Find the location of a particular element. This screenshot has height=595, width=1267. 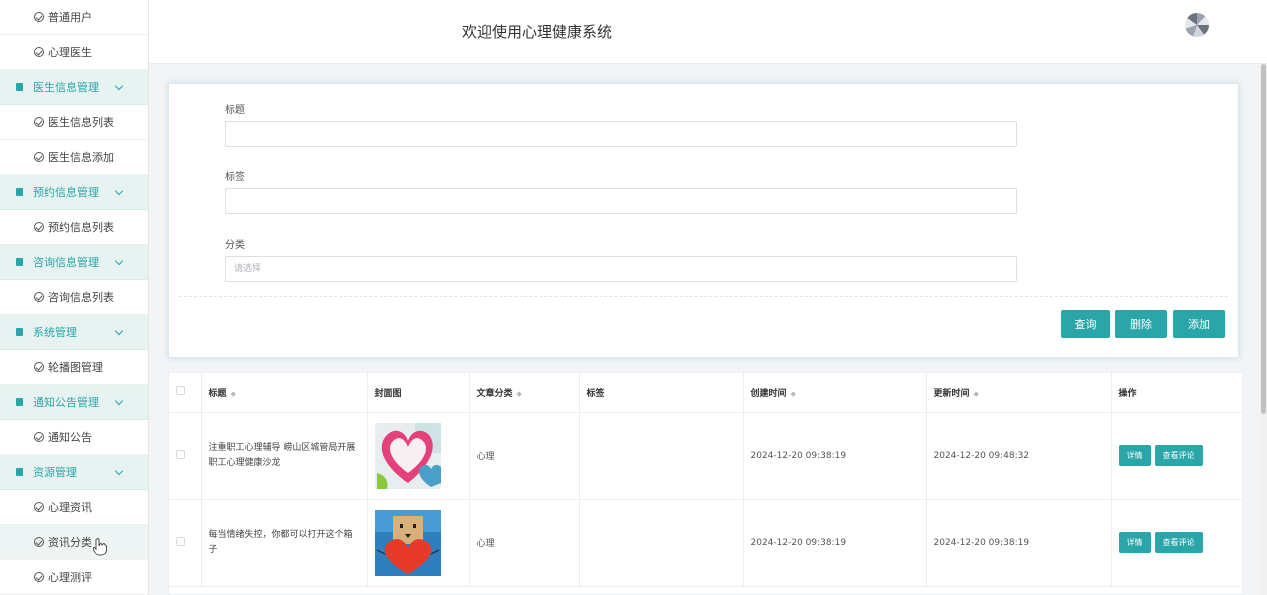

sidebar-item-psych-doctors: 心理医生 is located at coordinates (74, 52).